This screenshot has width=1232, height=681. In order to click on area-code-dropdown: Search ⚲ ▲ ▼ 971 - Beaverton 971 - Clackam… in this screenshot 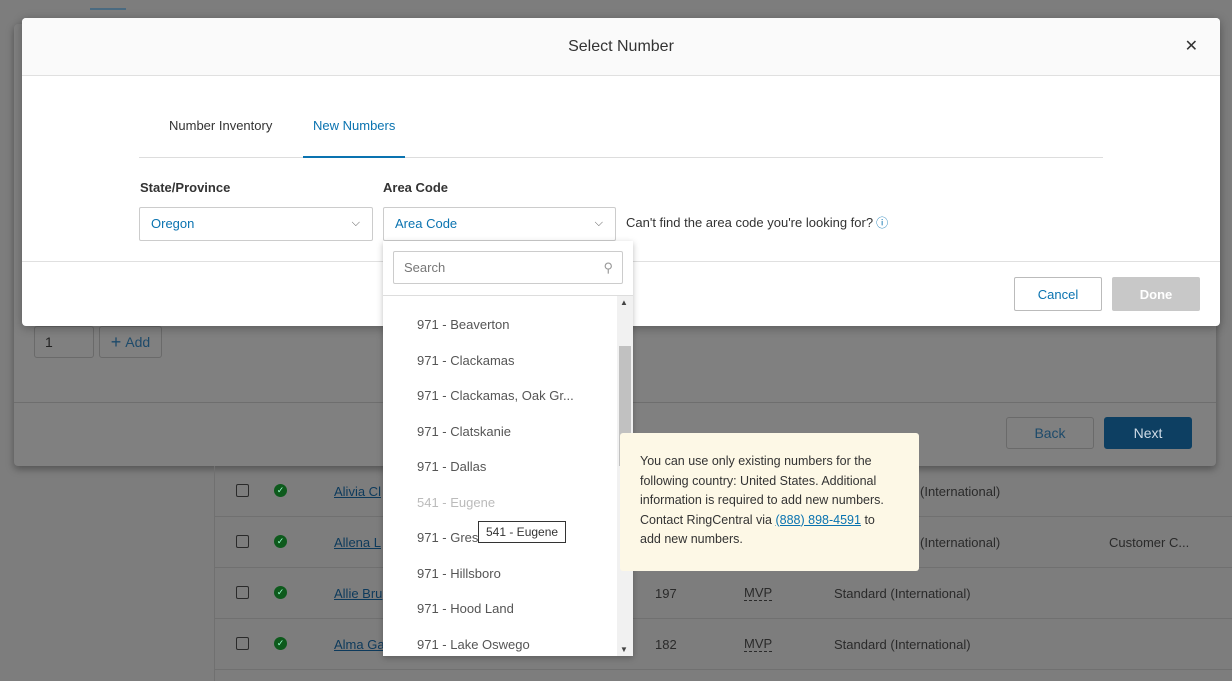, I will do `click(508, 448)`.